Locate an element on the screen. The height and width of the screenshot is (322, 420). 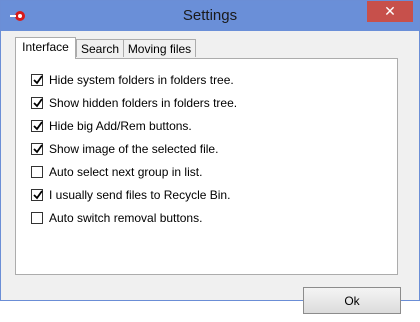
tab-interface: Interface is located at coordinates (45, 48).